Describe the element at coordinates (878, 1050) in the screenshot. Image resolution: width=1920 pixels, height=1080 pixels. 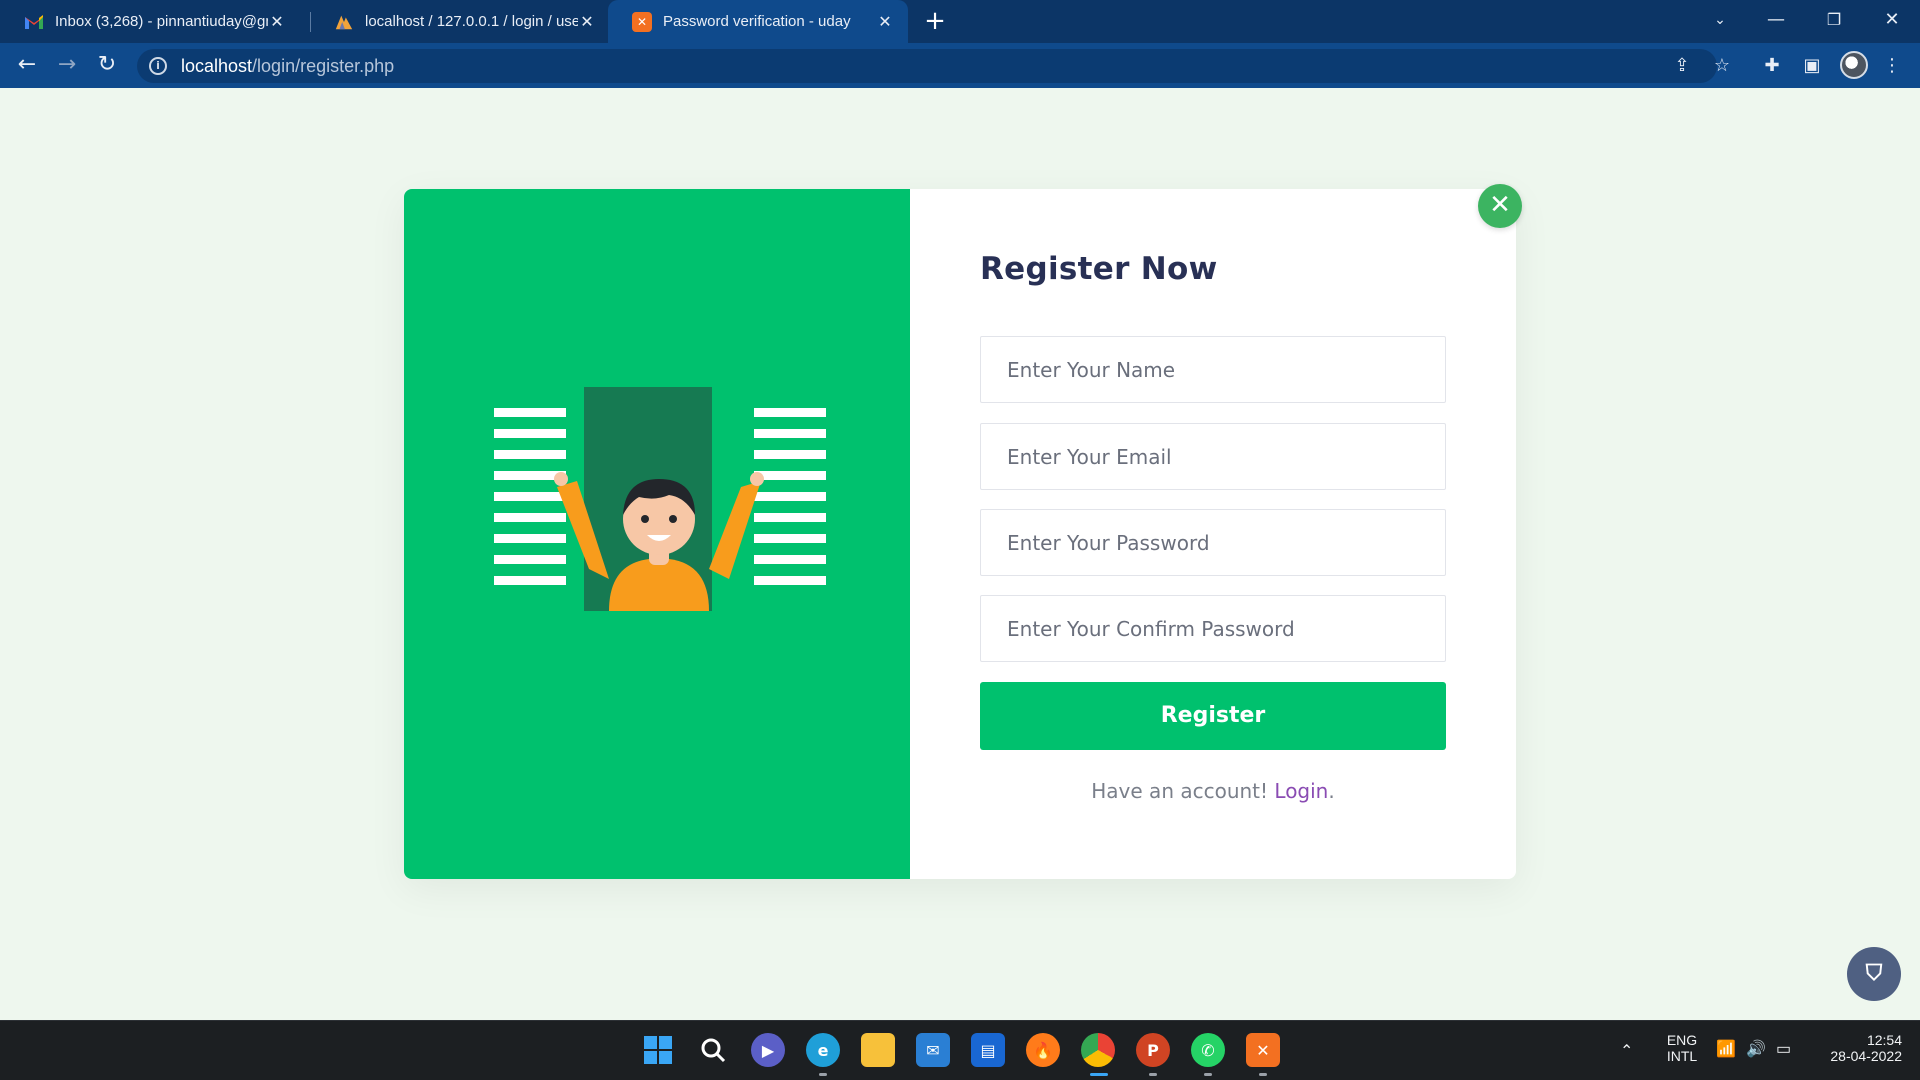
I see `file-explorer-icon` at that location.